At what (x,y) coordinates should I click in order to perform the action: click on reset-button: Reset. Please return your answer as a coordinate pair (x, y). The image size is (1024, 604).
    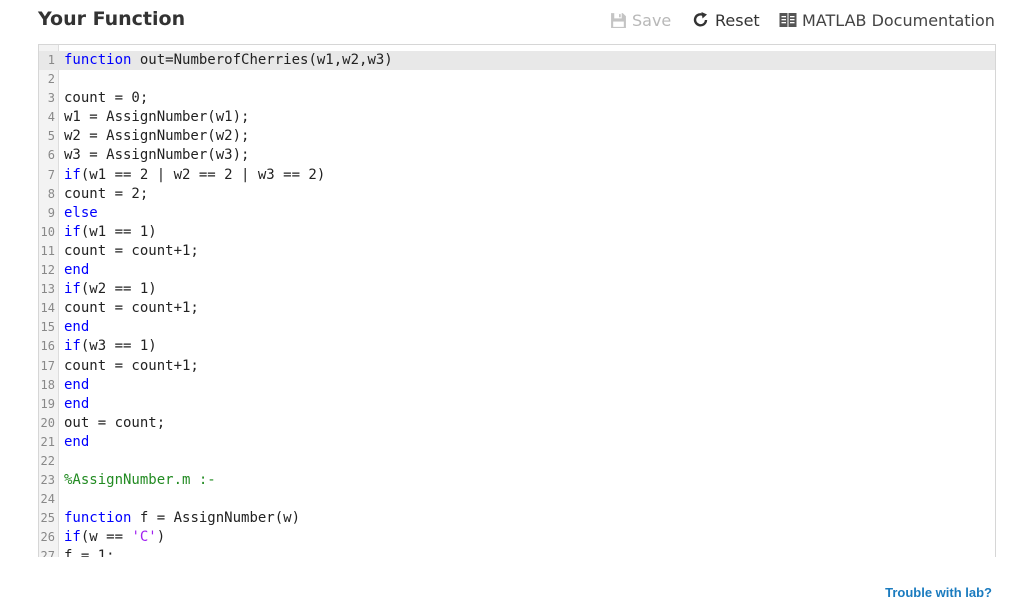
    Looking at the image, I should click on (726, 20).